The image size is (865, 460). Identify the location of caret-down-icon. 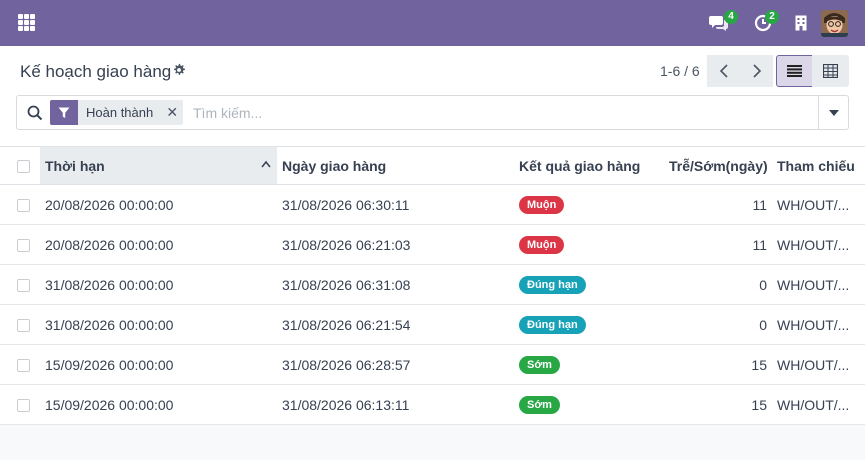
(833, 112).